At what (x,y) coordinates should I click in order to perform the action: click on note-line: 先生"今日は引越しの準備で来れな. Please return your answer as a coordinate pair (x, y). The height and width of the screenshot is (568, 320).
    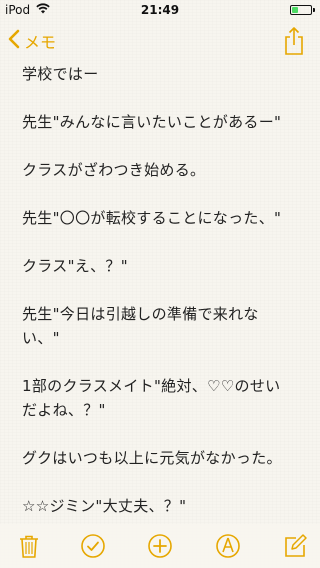
    Looking at the image, I should click on (140, 314).